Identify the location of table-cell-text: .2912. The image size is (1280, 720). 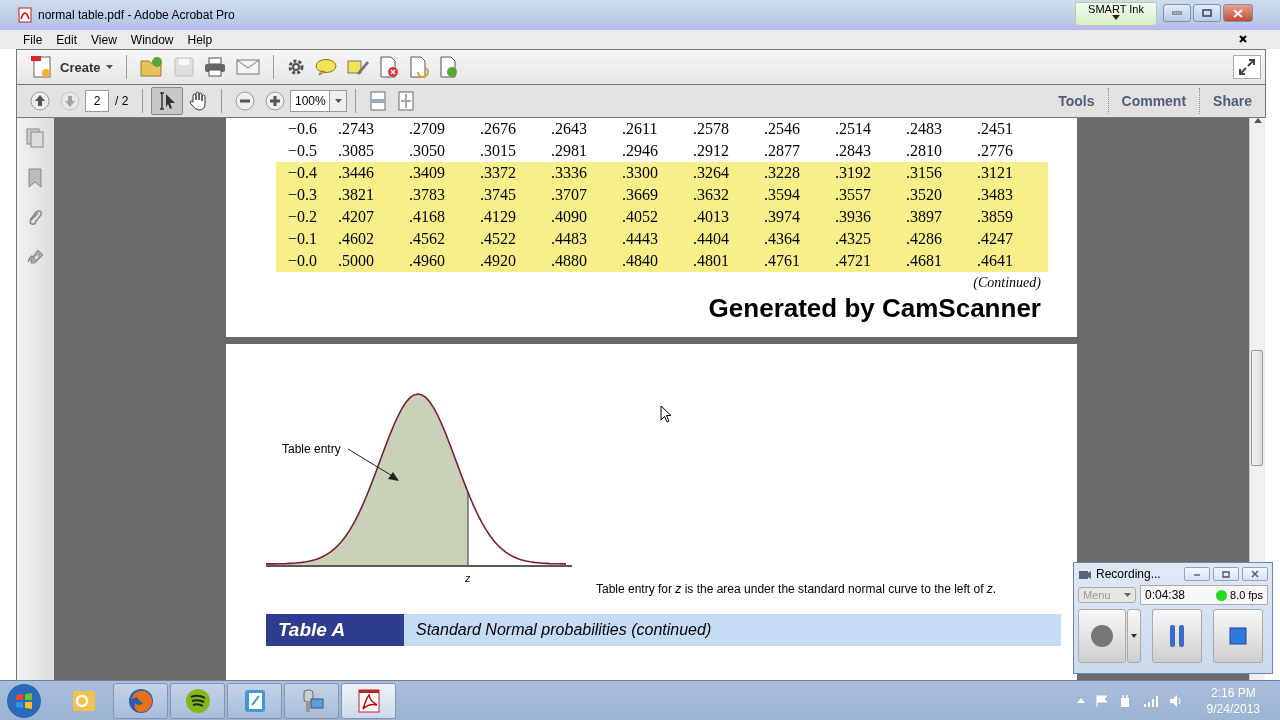
(711, 151).